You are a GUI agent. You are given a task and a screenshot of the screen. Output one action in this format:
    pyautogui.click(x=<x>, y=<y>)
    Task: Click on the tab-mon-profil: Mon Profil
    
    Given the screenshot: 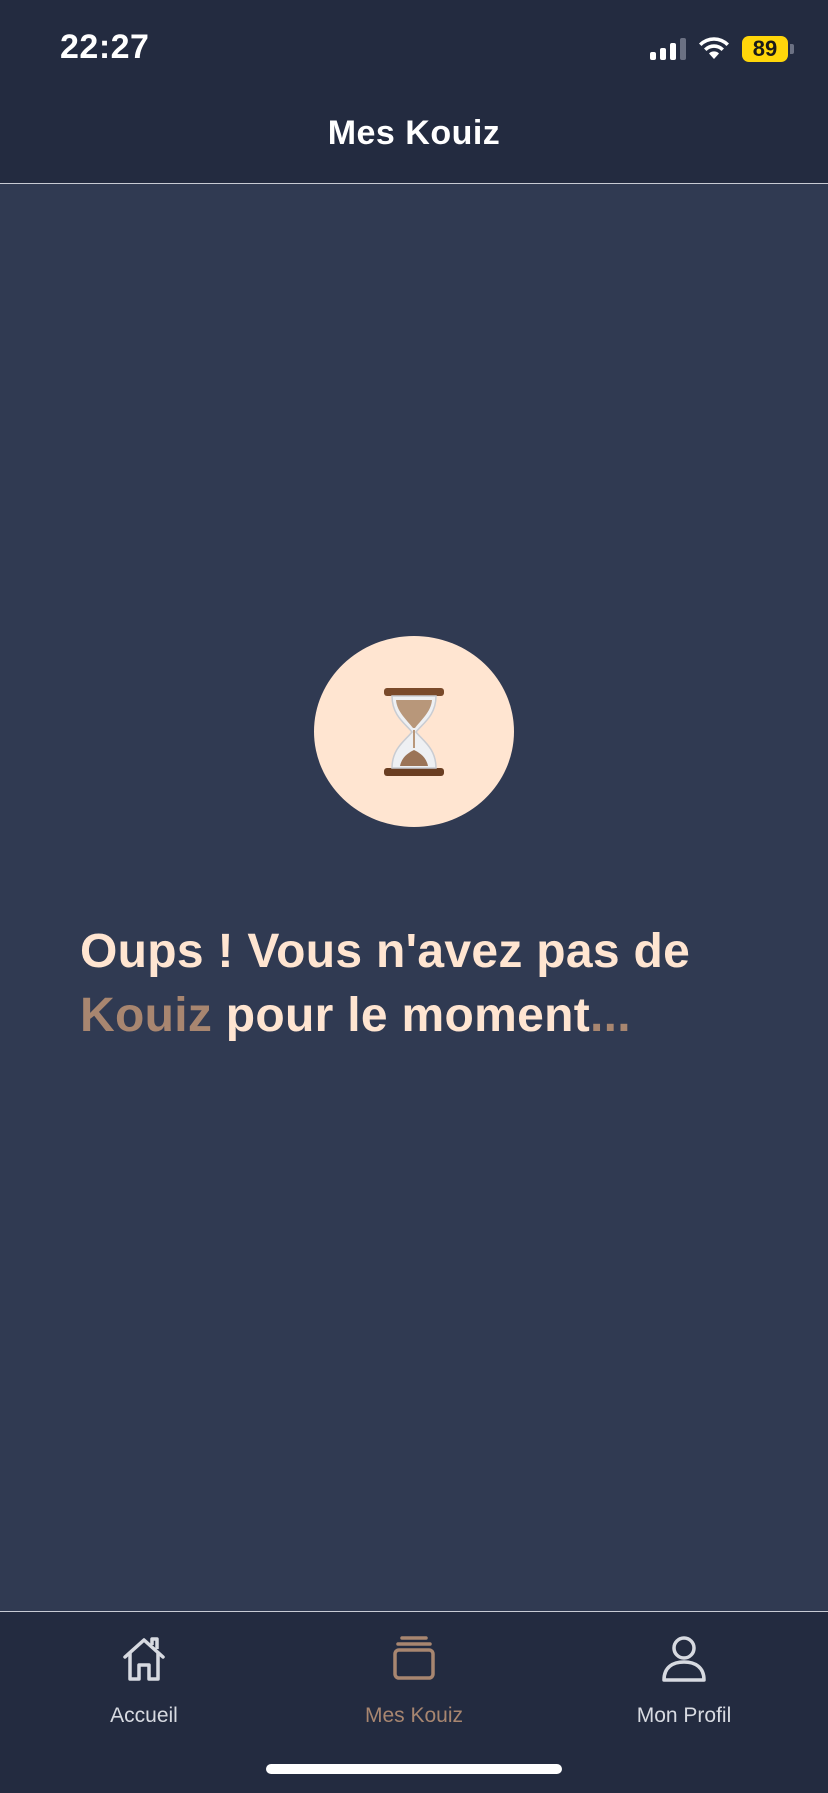 What is the action you would take?
    pyautogui.click(x=684, y=1681)
    